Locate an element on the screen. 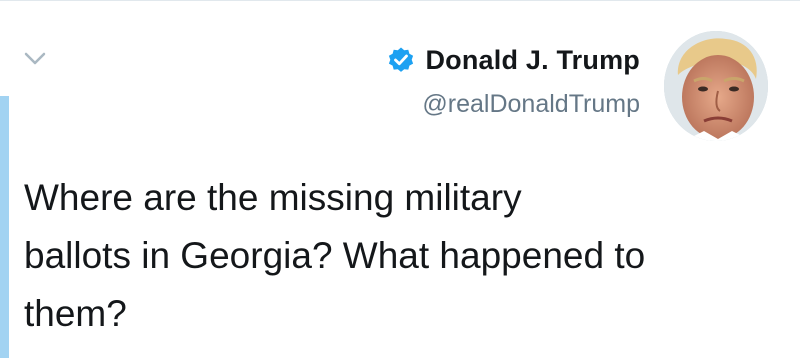 The width and height of the screenshot is (800, 358). verified-badge-icon is located at coordinates (401, 60).